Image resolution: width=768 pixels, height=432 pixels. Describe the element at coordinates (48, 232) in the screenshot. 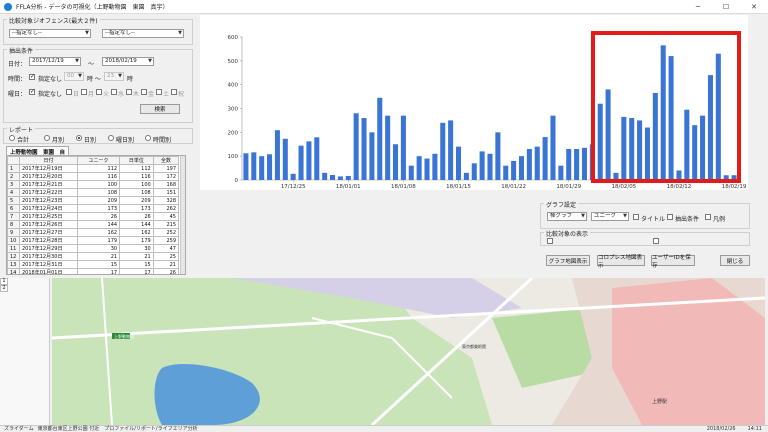

I see `row-date: 2017年12月27日` at that location.